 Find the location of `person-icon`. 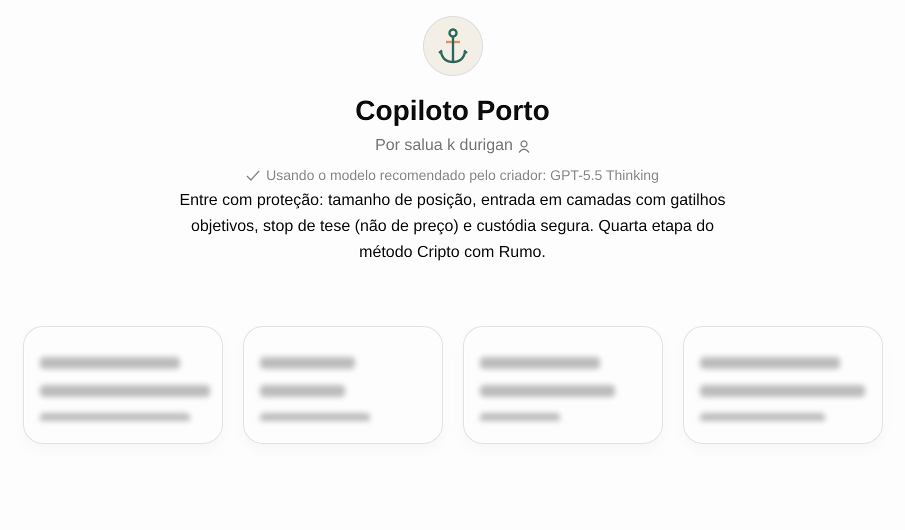

person-icon is located at coordinates (524, 146).